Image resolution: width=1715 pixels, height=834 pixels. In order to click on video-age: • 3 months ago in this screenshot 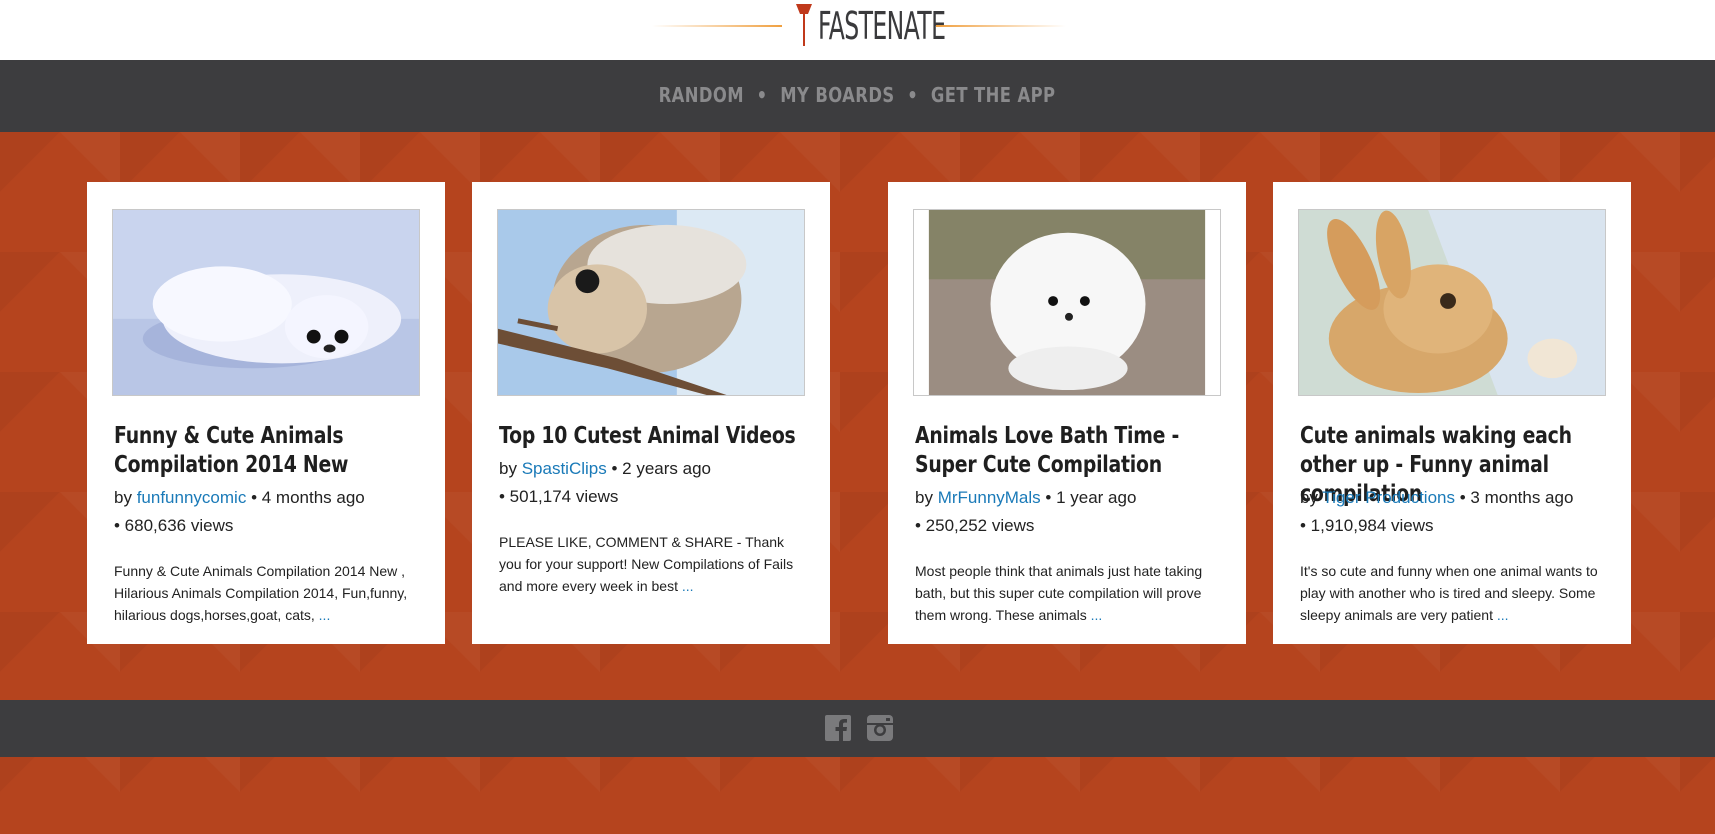, I will do `click(1516, 497)`.